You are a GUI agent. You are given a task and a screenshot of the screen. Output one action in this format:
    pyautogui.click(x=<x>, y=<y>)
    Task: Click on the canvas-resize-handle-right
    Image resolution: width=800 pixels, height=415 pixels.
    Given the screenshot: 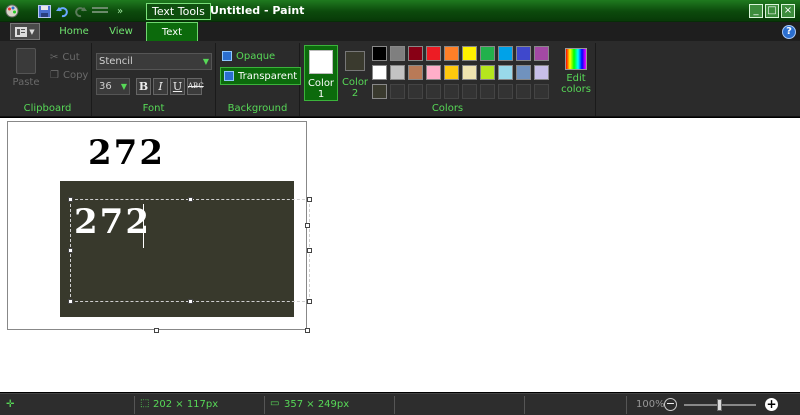 What is the action you would take?
    pyautogui.click(x=307, y=225)
    